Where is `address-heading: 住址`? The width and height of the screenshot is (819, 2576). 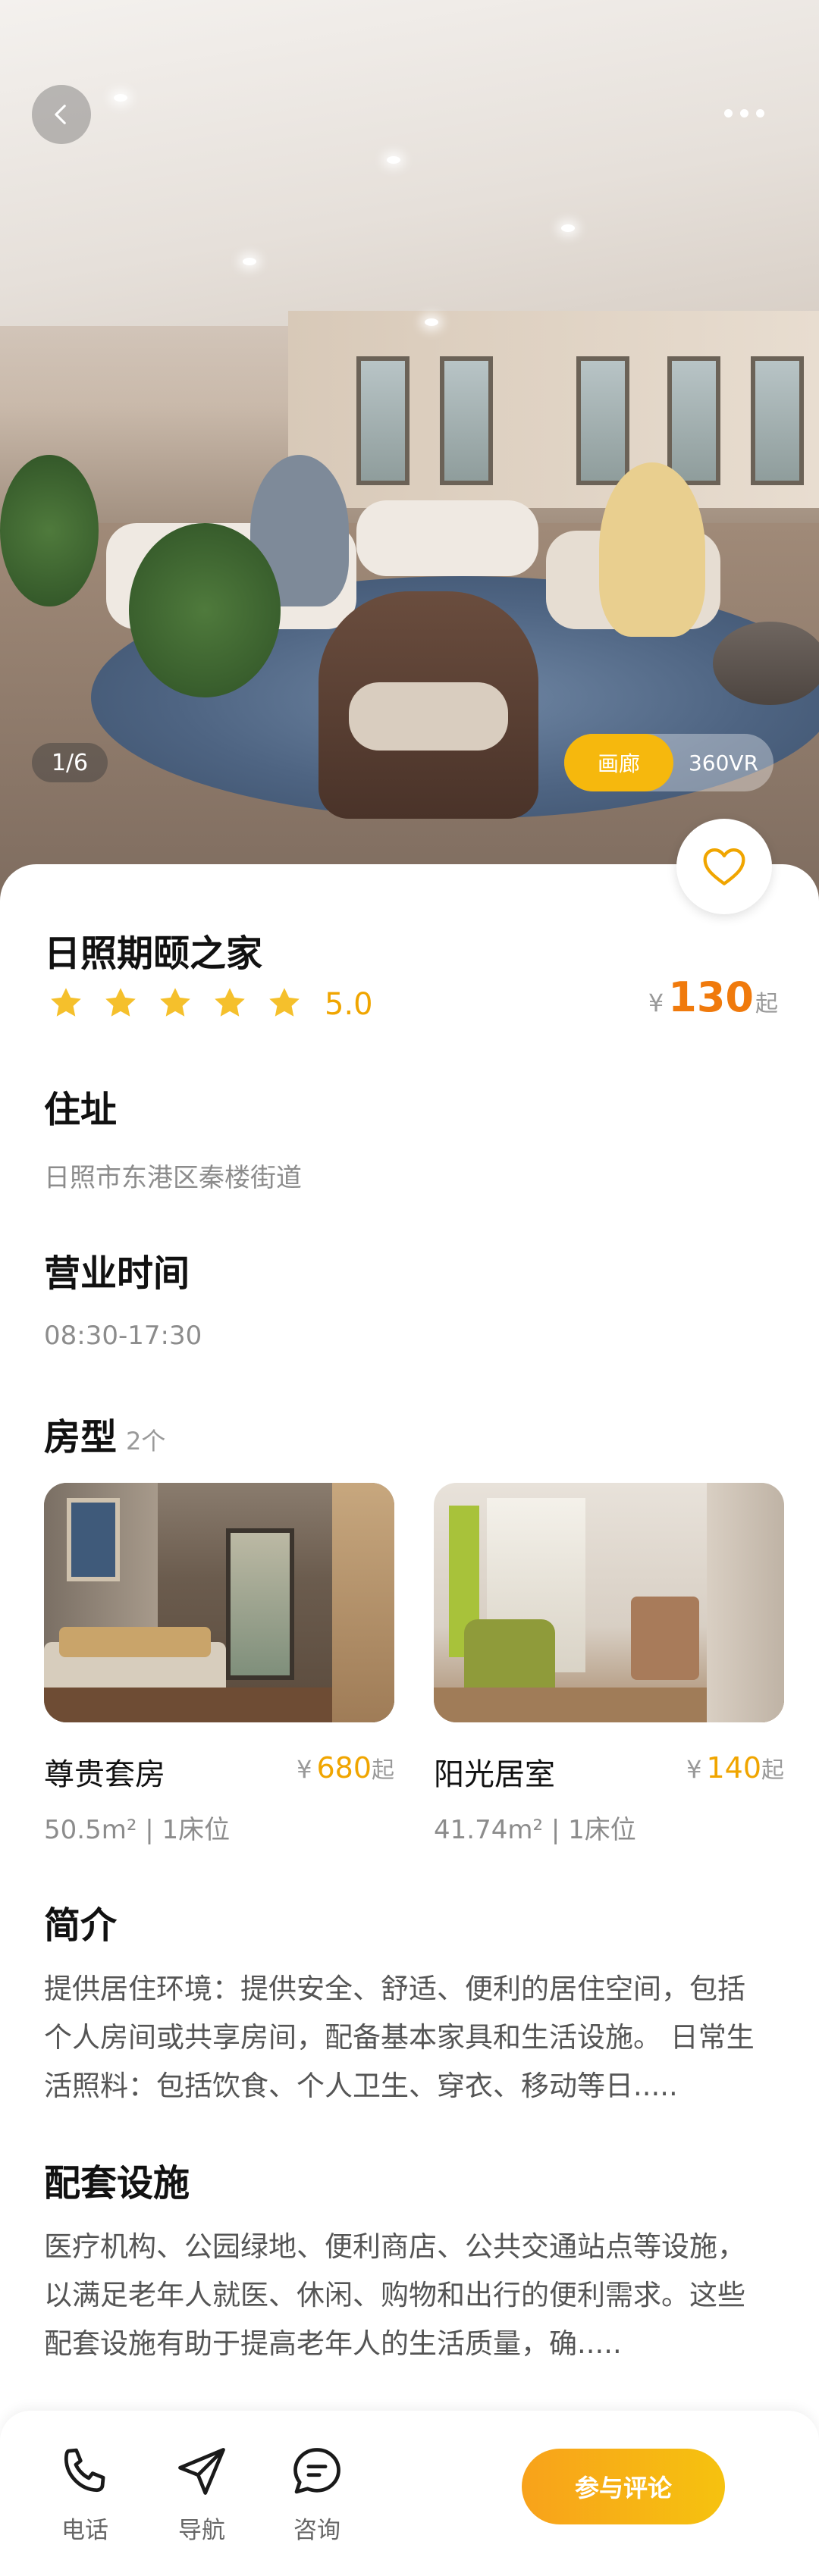
address-heading: 住址 is located at coordinates (81, 1110).